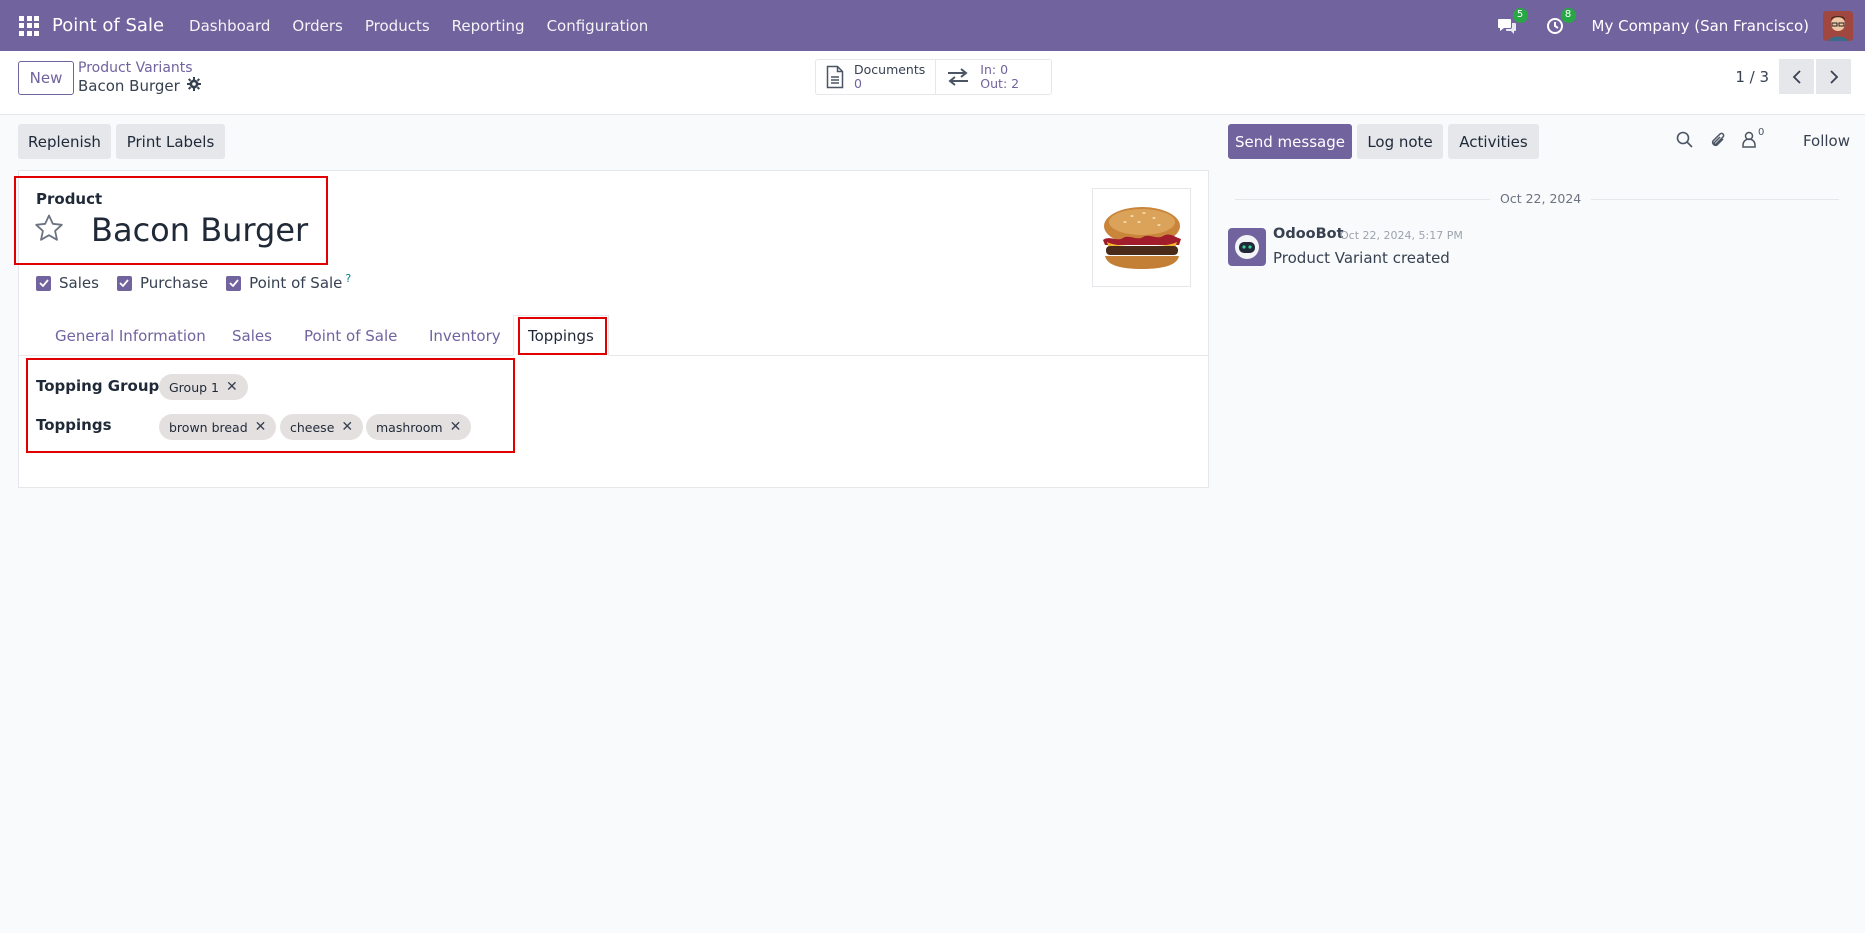 This screenshot has height=933, width=1865. I want to click on help-tooltip-icon: ?, so click(348, 278).